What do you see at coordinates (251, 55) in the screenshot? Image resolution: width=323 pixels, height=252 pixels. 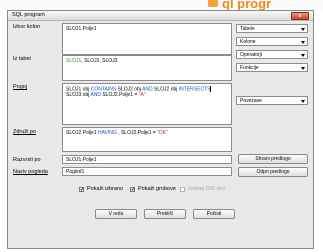 I see `operatorji-dropdown-value: Operatorji` at bounding box center [251, 55].